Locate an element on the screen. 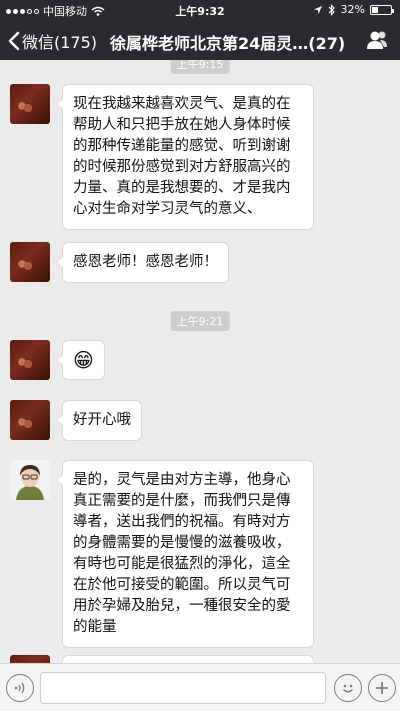 Image resolution: width=400 pixels, height=711 pixels. chevron-left-icon is located at coordinates (14, 41).